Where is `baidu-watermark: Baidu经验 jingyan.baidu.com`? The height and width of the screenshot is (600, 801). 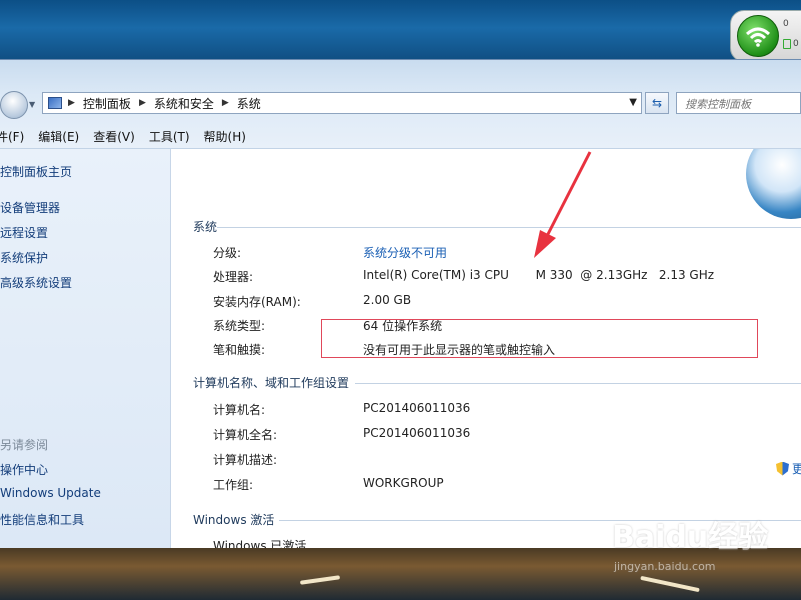 baidu-watermark: Baidu经验 jingyan.baidu.com is located at coordinates (702, 547).